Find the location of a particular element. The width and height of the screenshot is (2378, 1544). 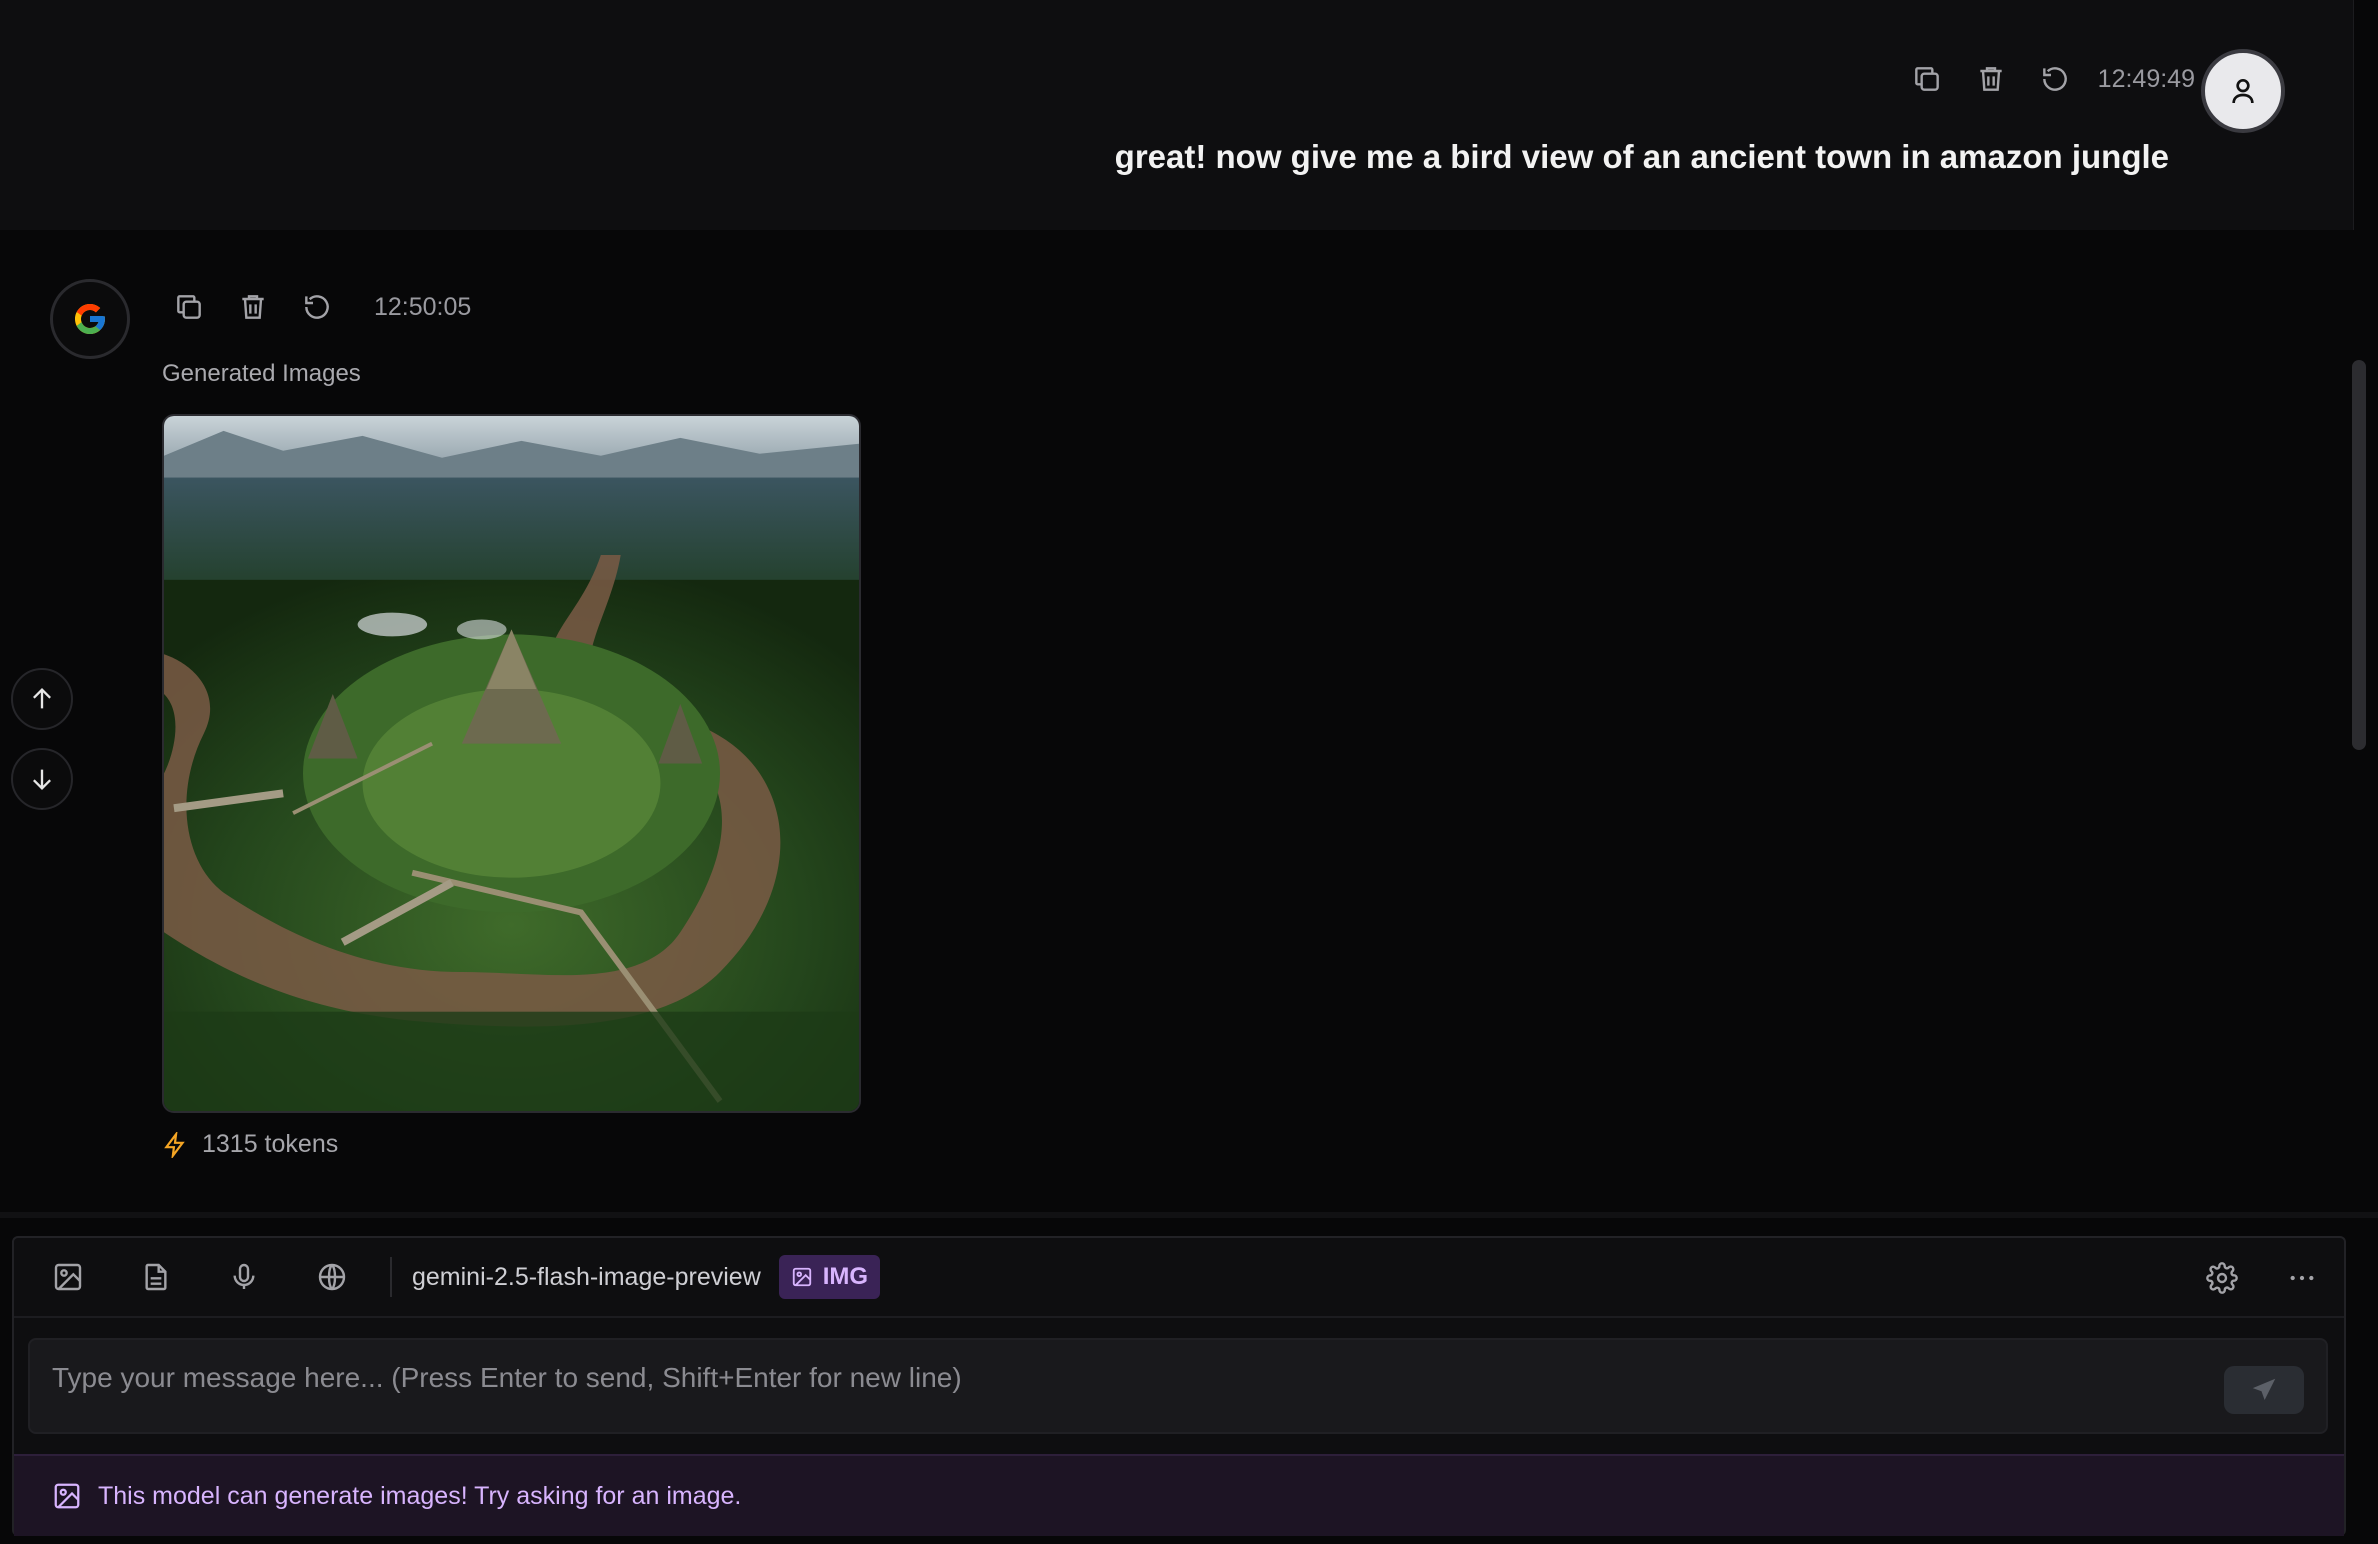

token-count-text: 1315 tokens is located at coordinates (270, 1144).